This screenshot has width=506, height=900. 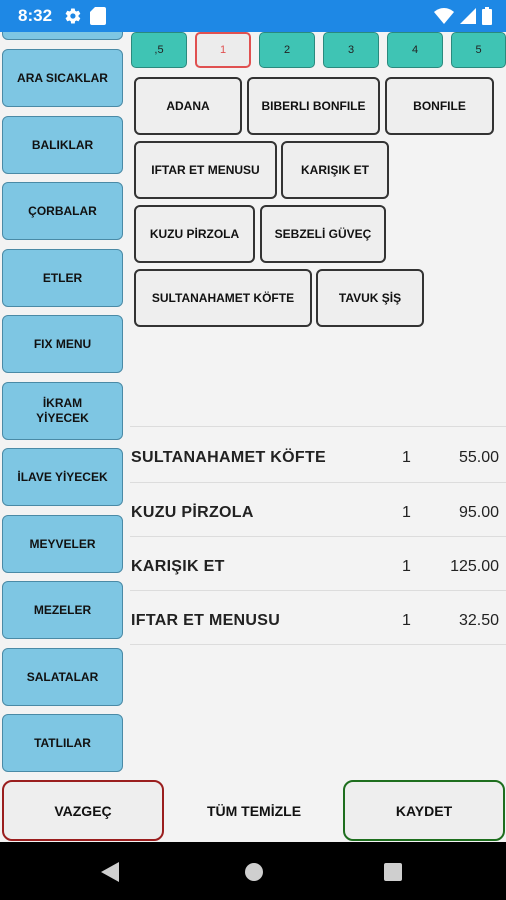 What do you see at coordinates (318, 568) in the screenshot?
I see `order-row: KARIŞIK ET 1 125.00` at bounding box center [318, 568].